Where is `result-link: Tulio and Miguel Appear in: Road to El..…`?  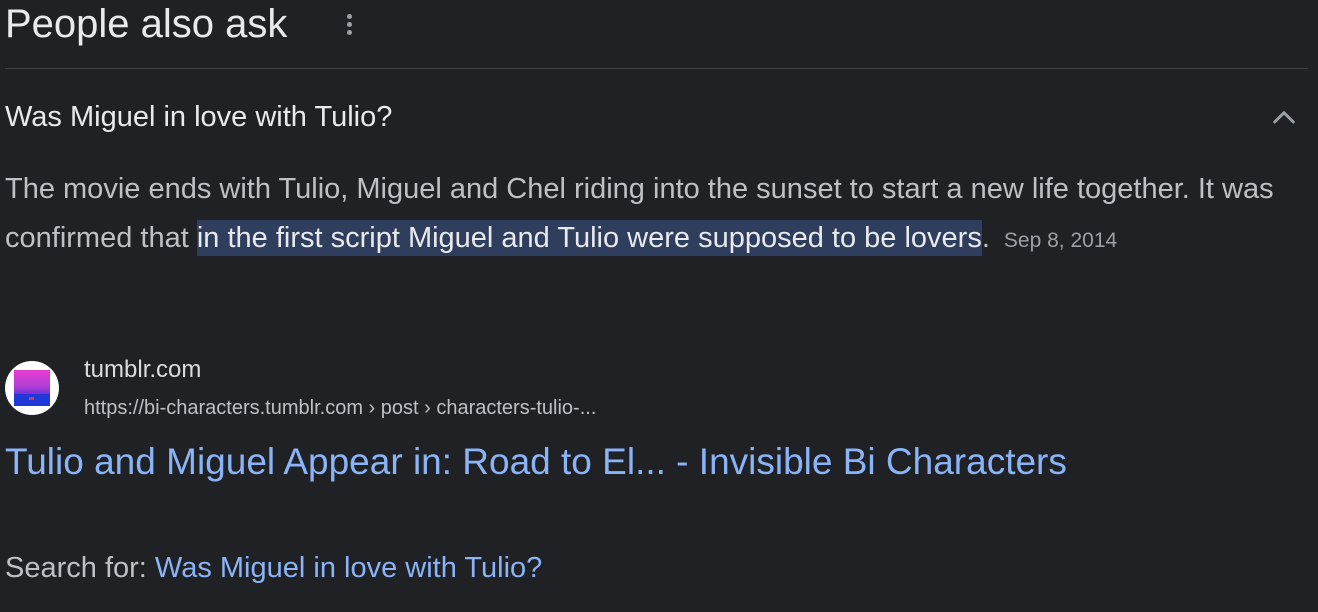
result-link: Tulio and Miguel Appear in: Road to El..… is located at coordinates (536, 462).